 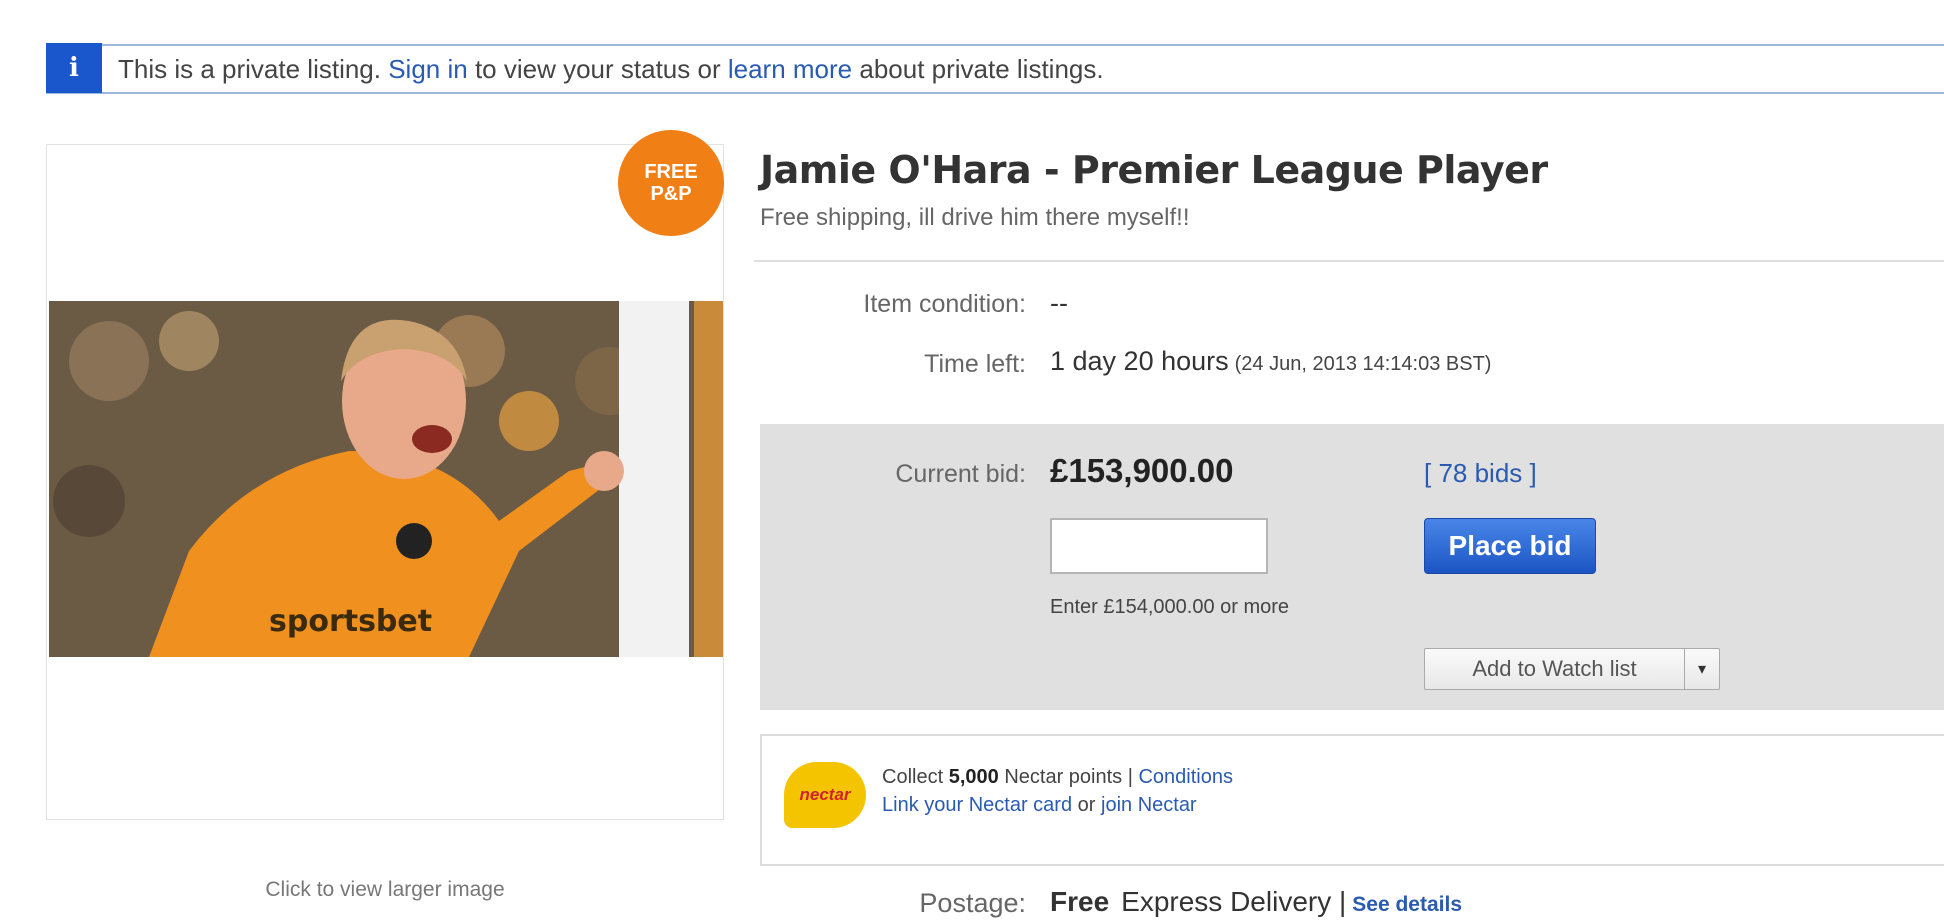 I want to click on badge-line-1: FREE, so click(x=671, y=172).